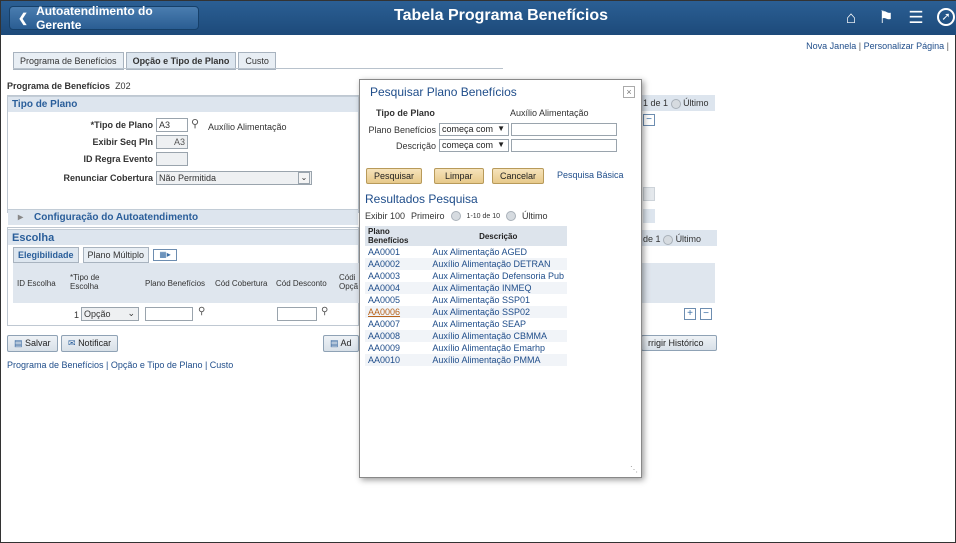 Image resolution: width=956 pixels, height=543 pixels. What do you see at coordinates (518, 176) in the screenshot?
I see `cancel-button: Cancelar` at bounding box center [518, 176].